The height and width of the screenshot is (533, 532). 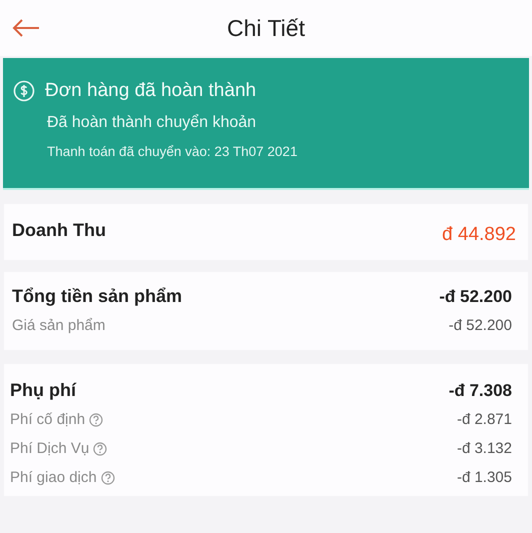 What do you see at coordinates (152, 123) in the screenshot?
I see `status-subtitle: Đã hoàn thành chuyển khoản` at bounding box center [152, 123].